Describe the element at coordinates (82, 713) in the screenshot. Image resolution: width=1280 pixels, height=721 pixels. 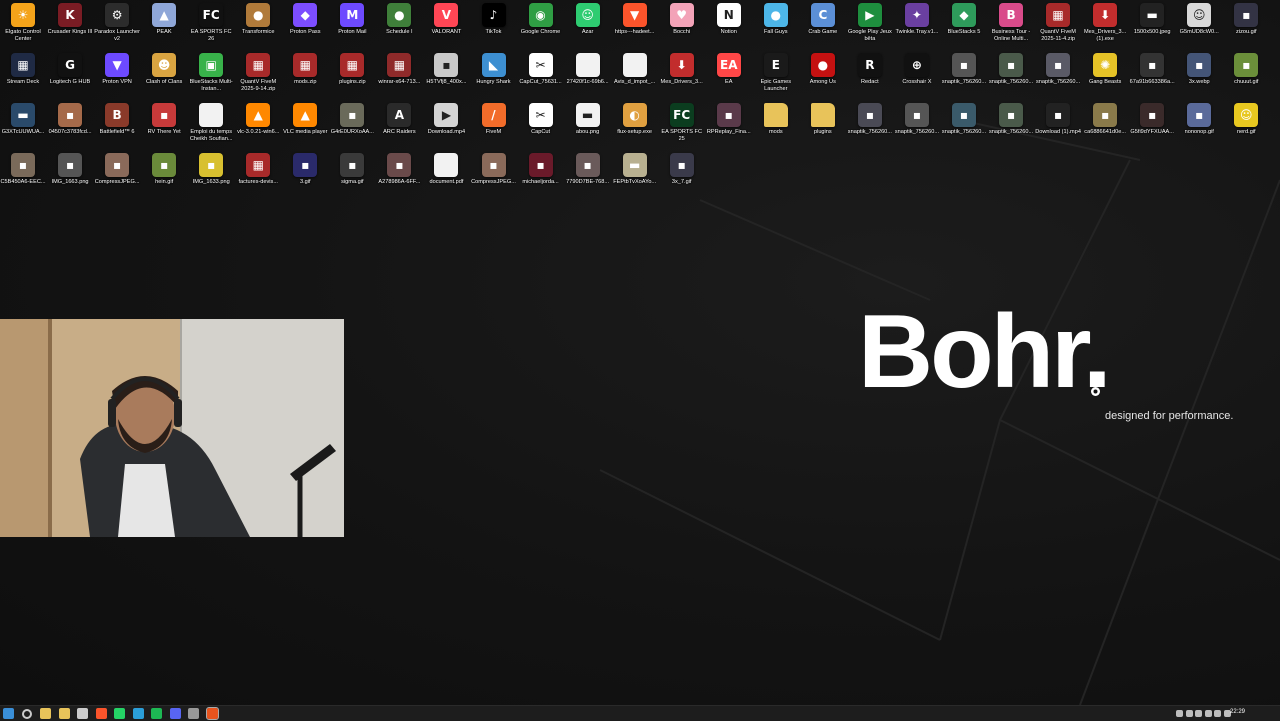
I see `store-icon` at that location.